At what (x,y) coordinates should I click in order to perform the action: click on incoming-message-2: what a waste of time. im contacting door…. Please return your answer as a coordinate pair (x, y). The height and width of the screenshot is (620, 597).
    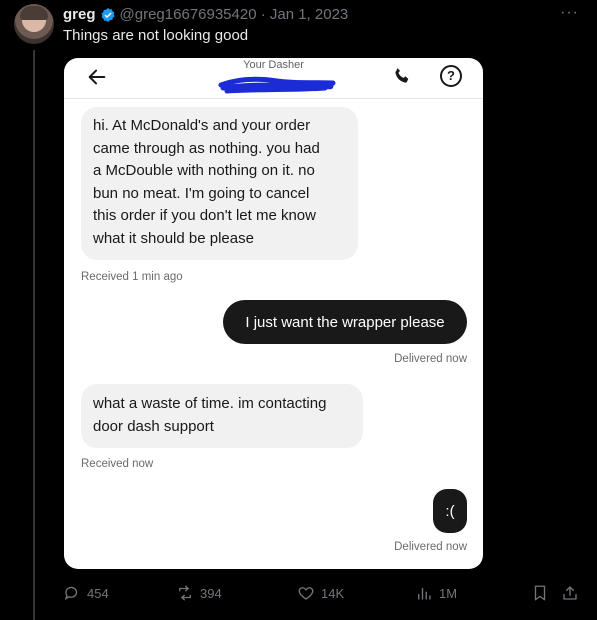
    Looking at the image, I should click on (222, 416).